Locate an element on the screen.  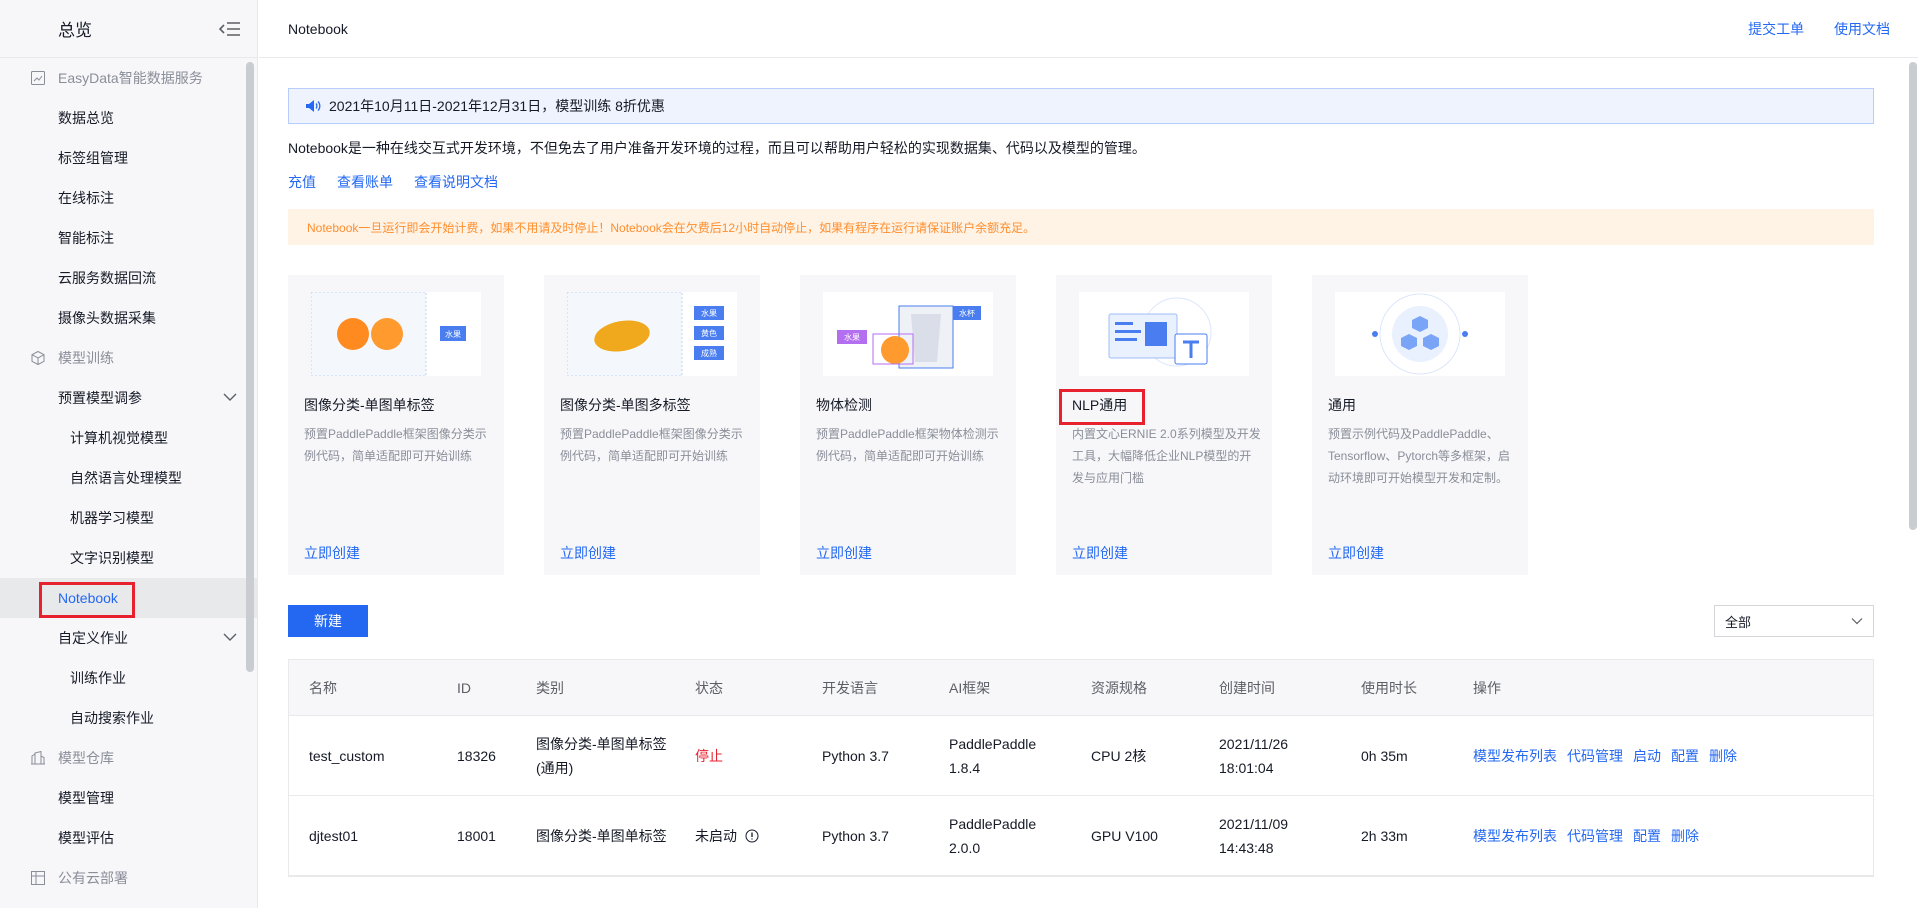
card-image: 水果 黄色 成熟 is located at coordinates (652, 334).